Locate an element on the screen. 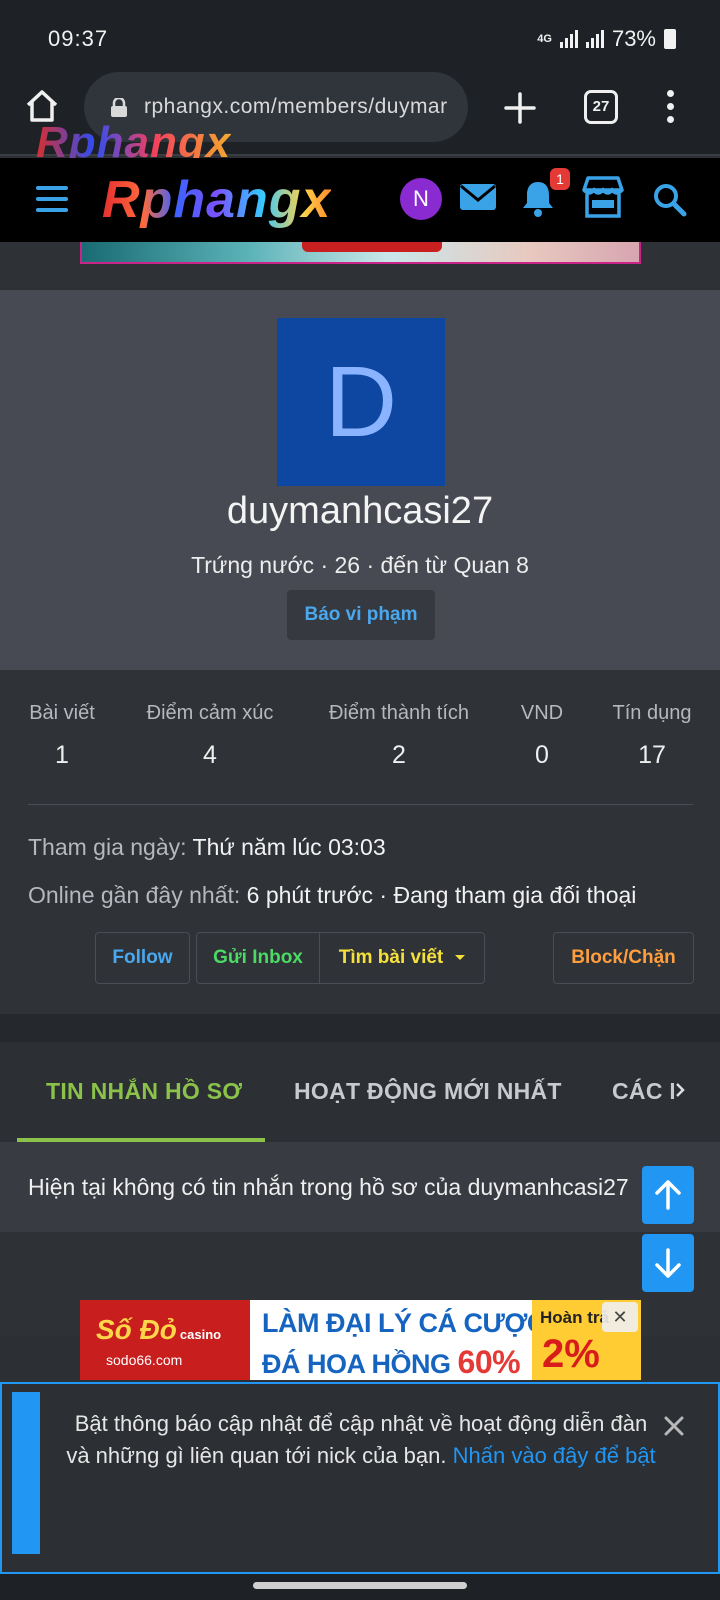 The width and height of the screenshot is (720, 1600). stat-value: 2 is located at coordinates (399, 755).